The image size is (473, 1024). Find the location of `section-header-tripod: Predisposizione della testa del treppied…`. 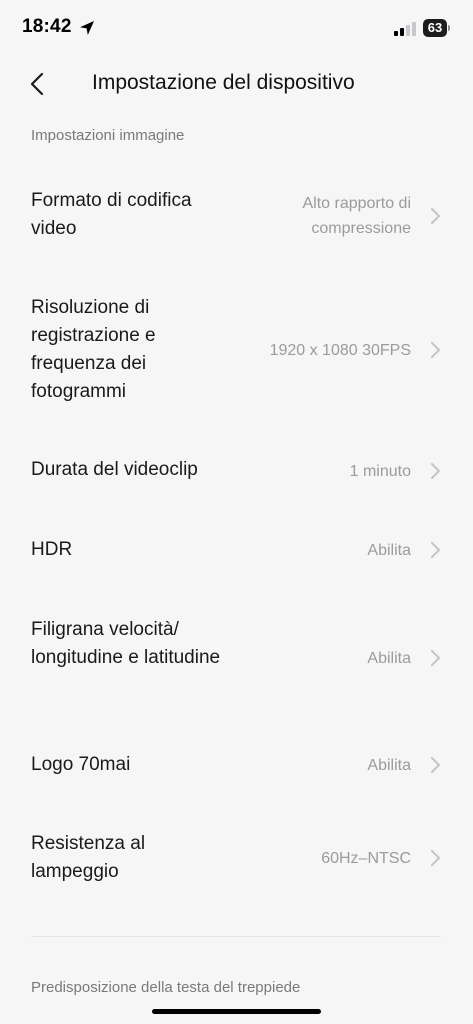

section-header-tripod: Predisposizione della testa del treppied… is located at coordinates (166, 987).